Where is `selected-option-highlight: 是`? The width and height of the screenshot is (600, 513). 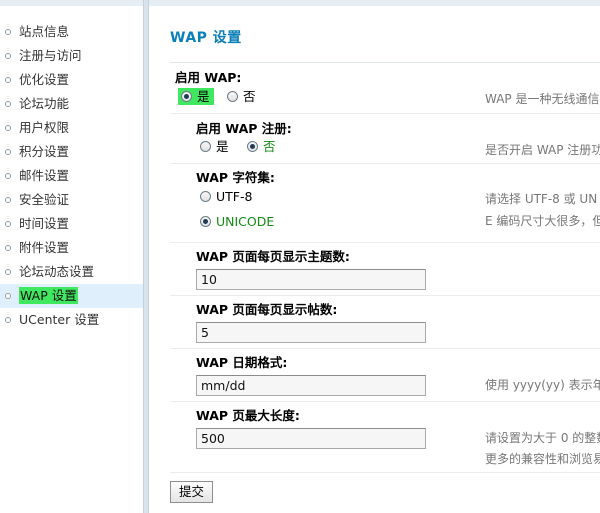 selected-option-highlight: 是 is located at coordinates (196, 96).